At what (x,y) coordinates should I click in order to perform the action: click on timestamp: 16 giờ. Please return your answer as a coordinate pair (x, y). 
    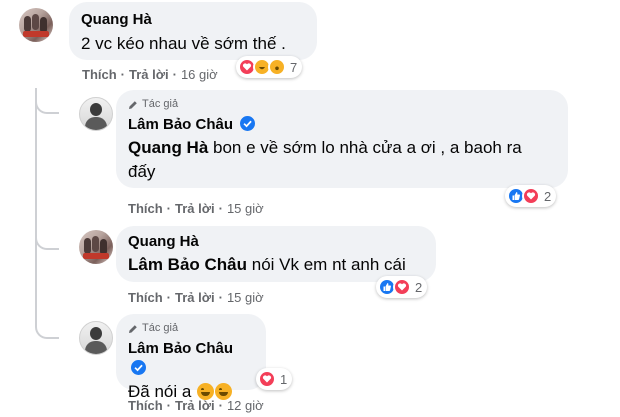
    Looking at the image, I should click on (199, 74).